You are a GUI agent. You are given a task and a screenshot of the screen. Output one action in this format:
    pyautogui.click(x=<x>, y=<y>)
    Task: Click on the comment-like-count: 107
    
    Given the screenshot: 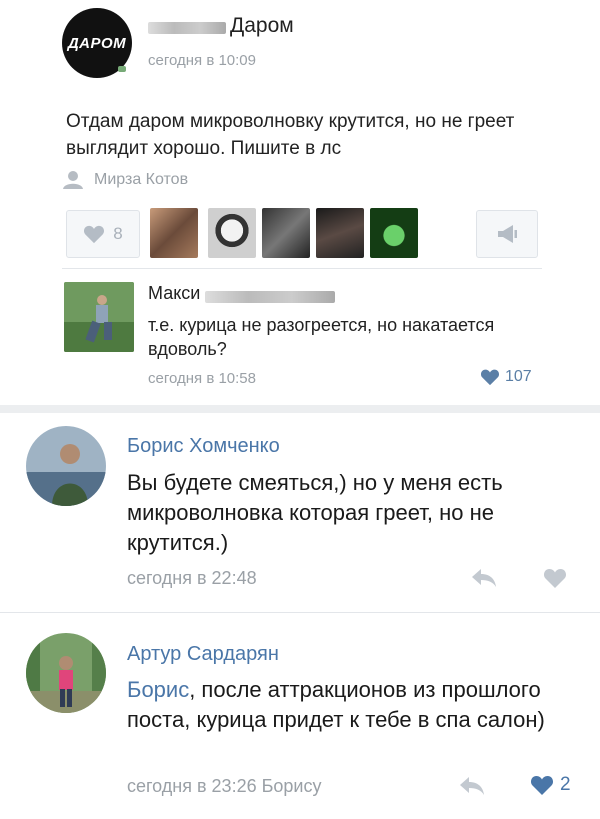 What is the action you would take?
    pyautogui.click(x=518, y=376)
    